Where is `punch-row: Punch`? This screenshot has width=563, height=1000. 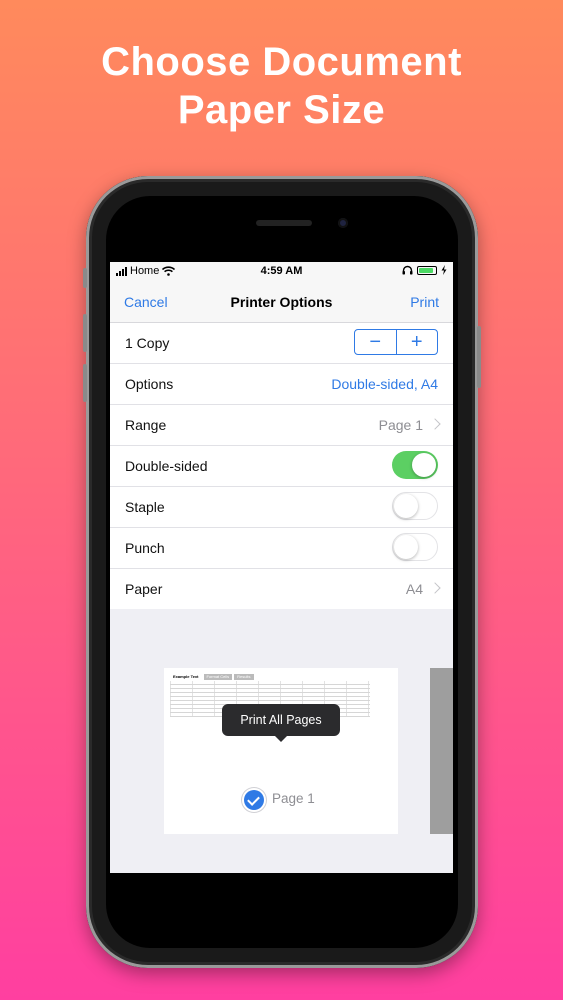 punch-row: Punch is located at coordinates (281, 548).